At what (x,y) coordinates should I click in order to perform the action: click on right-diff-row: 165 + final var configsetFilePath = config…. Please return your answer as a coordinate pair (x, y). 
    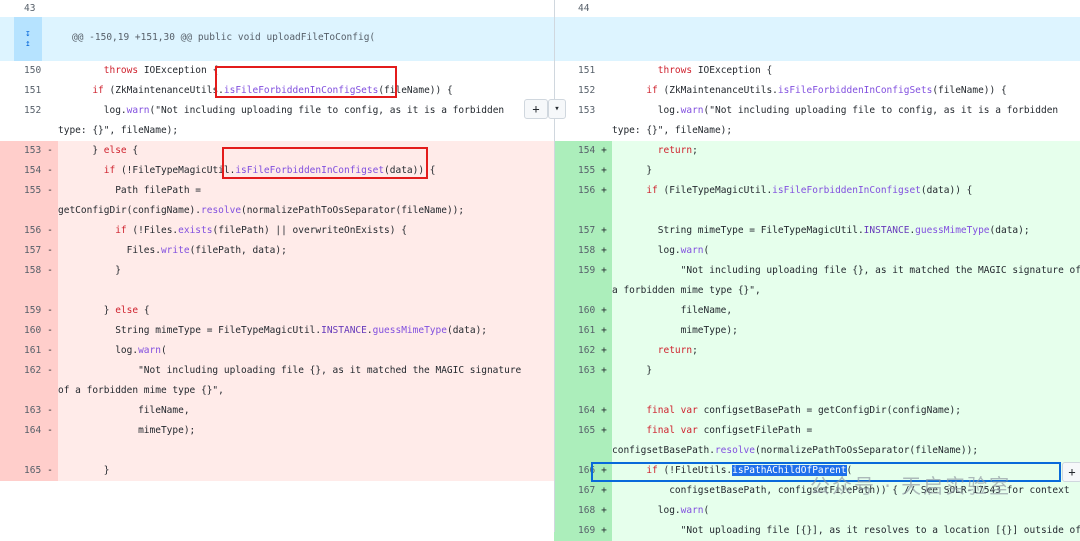
    Looking at the image, I should click on (817, 441).